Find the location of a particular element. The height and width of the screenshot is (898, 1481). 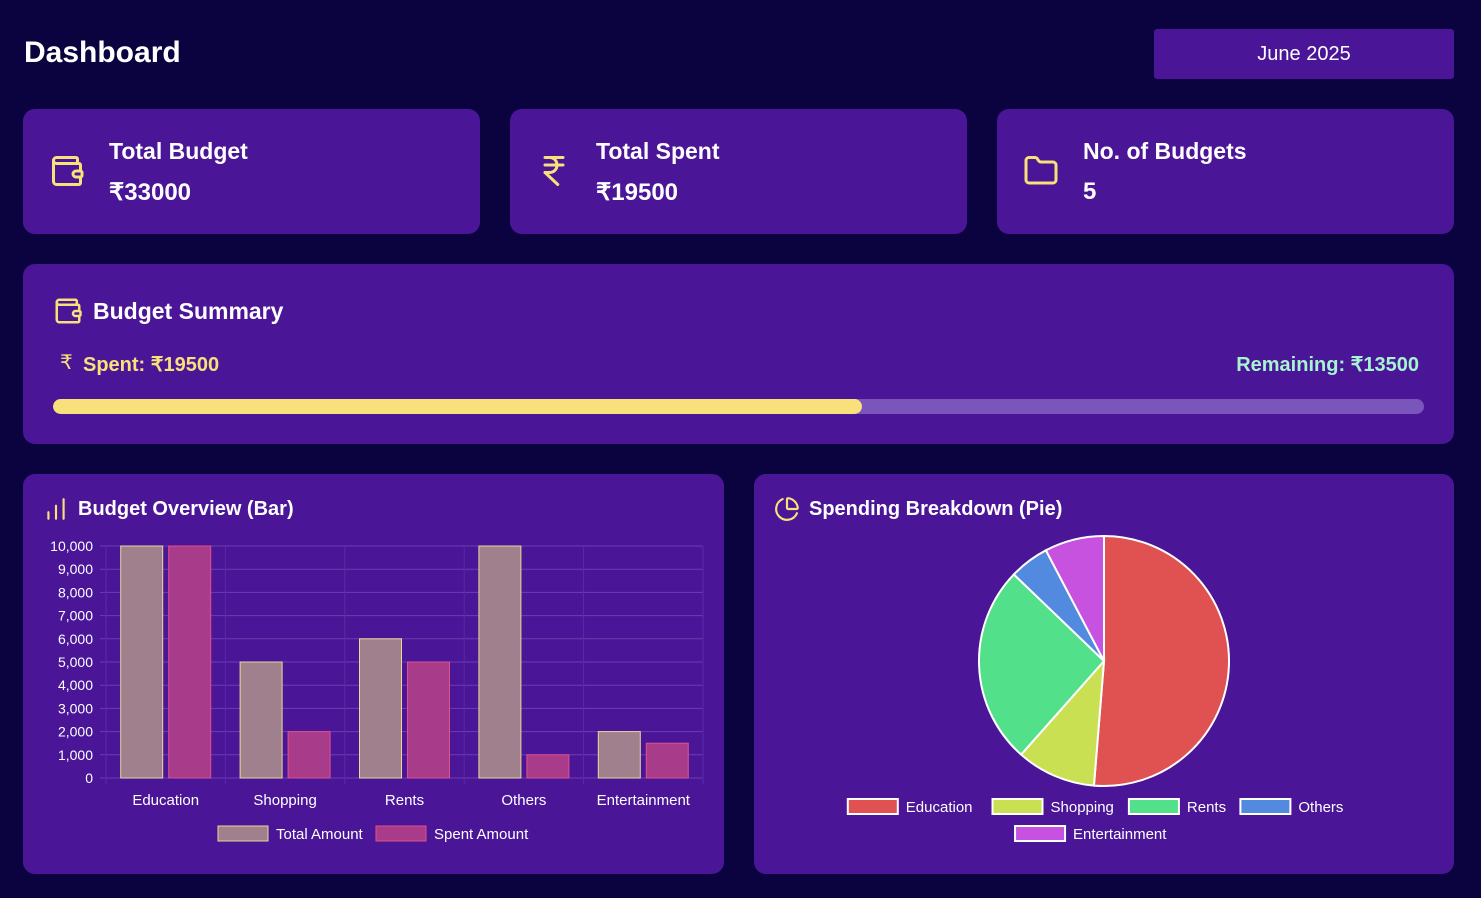

y-tick-label: 5,000 is located at coordinates (75, 662).